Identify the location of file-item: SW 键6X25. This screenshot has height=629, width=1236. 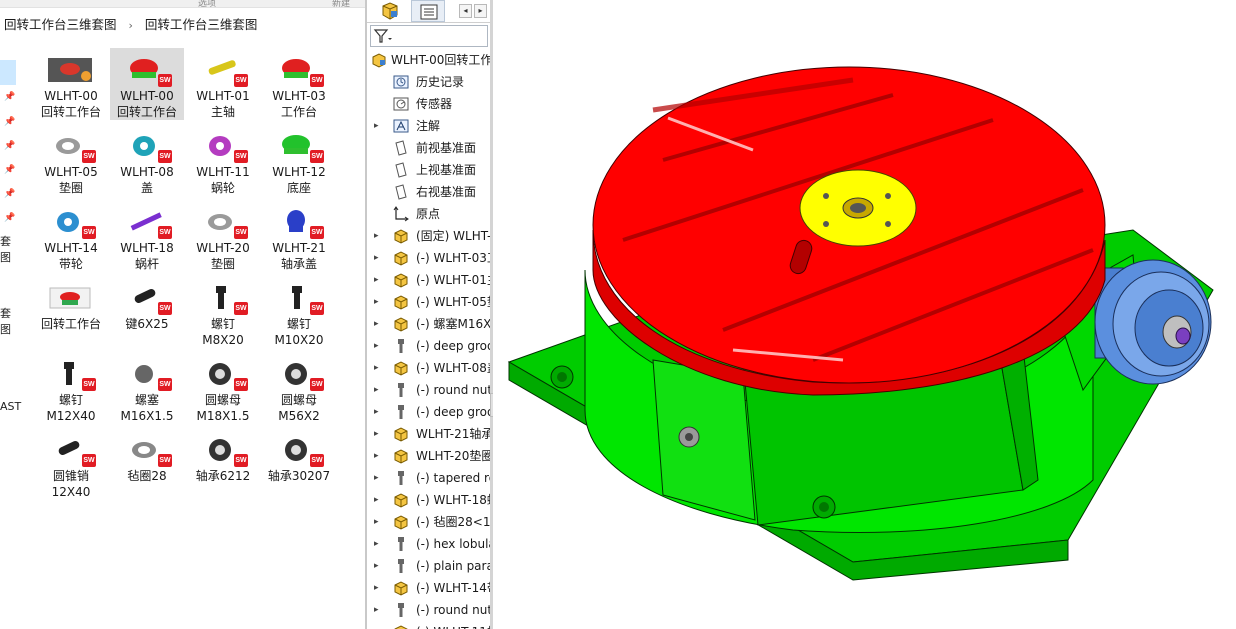
(147, 312).